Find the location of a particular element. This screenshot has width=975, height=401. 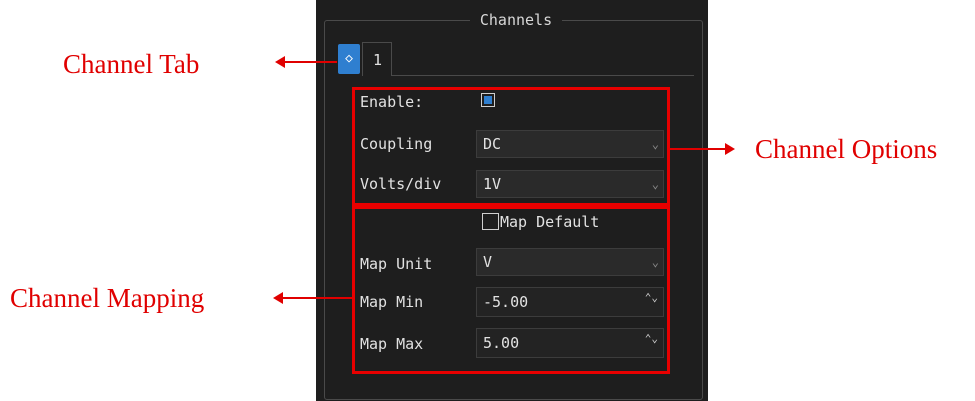

tab-scroll-chevrons-icon: ◇ is located at coordinates (349, 59).